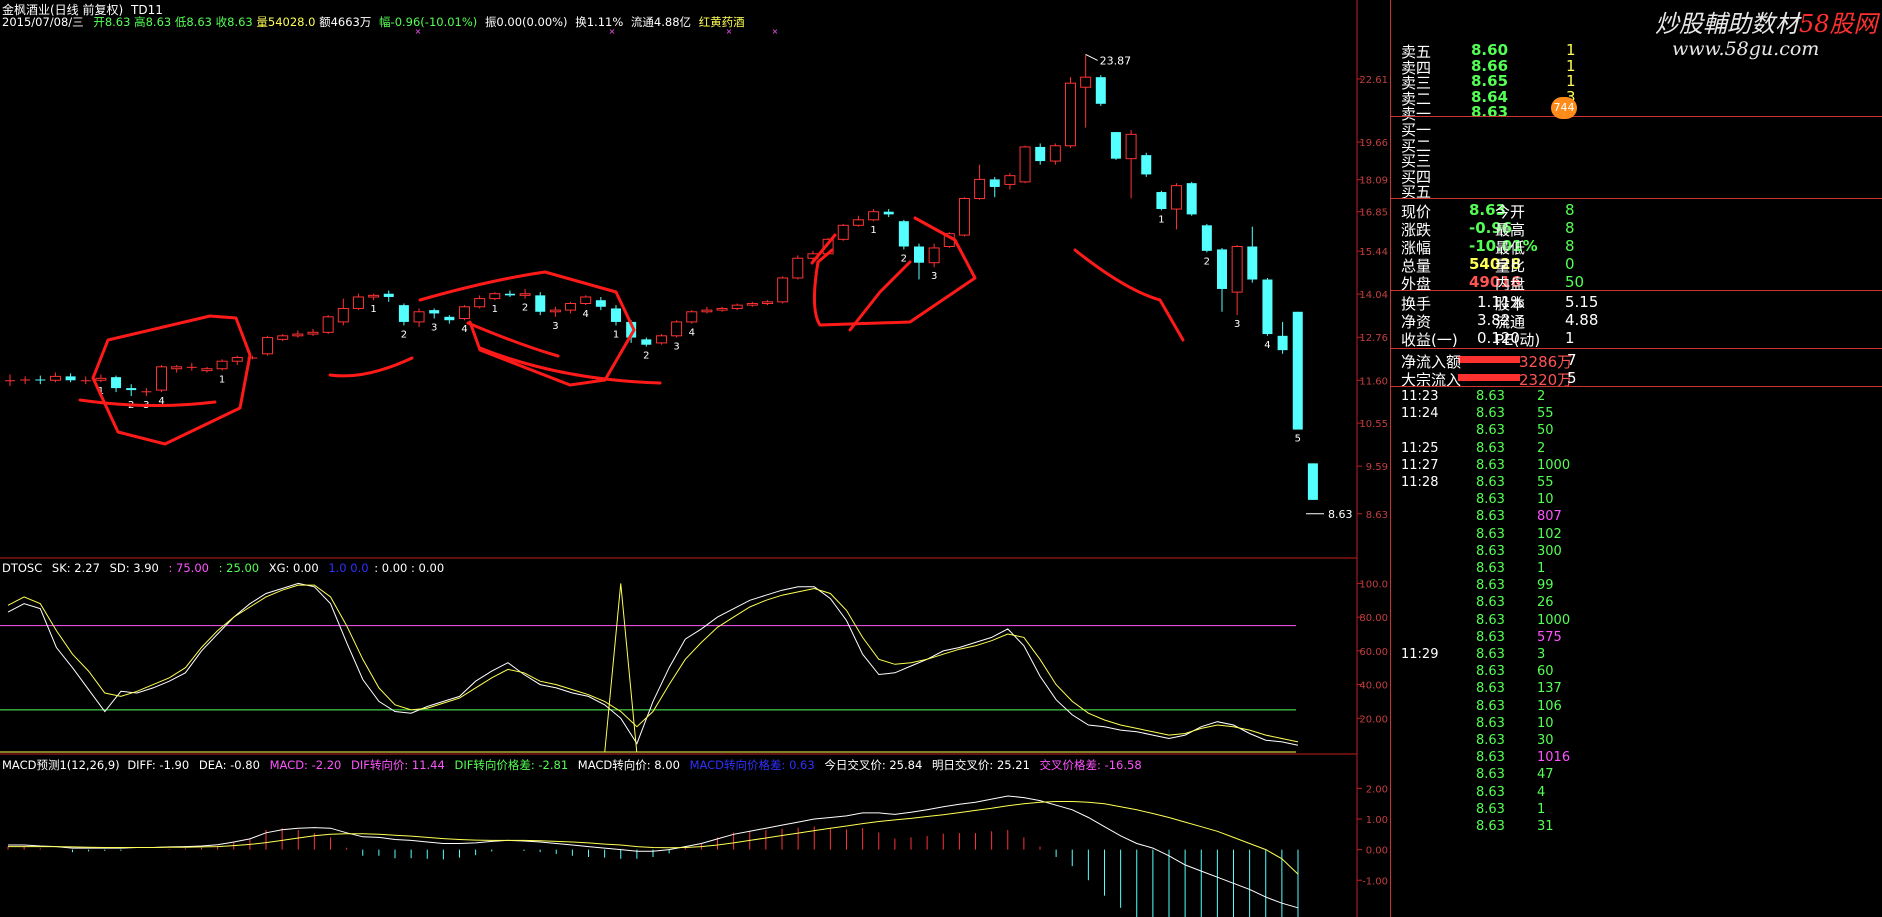 The width and height of the screenshot is (1882, 917). Describe the element at coordinates (1545, 826) in the screenshot. I see `tick-volume: 31` at that location.